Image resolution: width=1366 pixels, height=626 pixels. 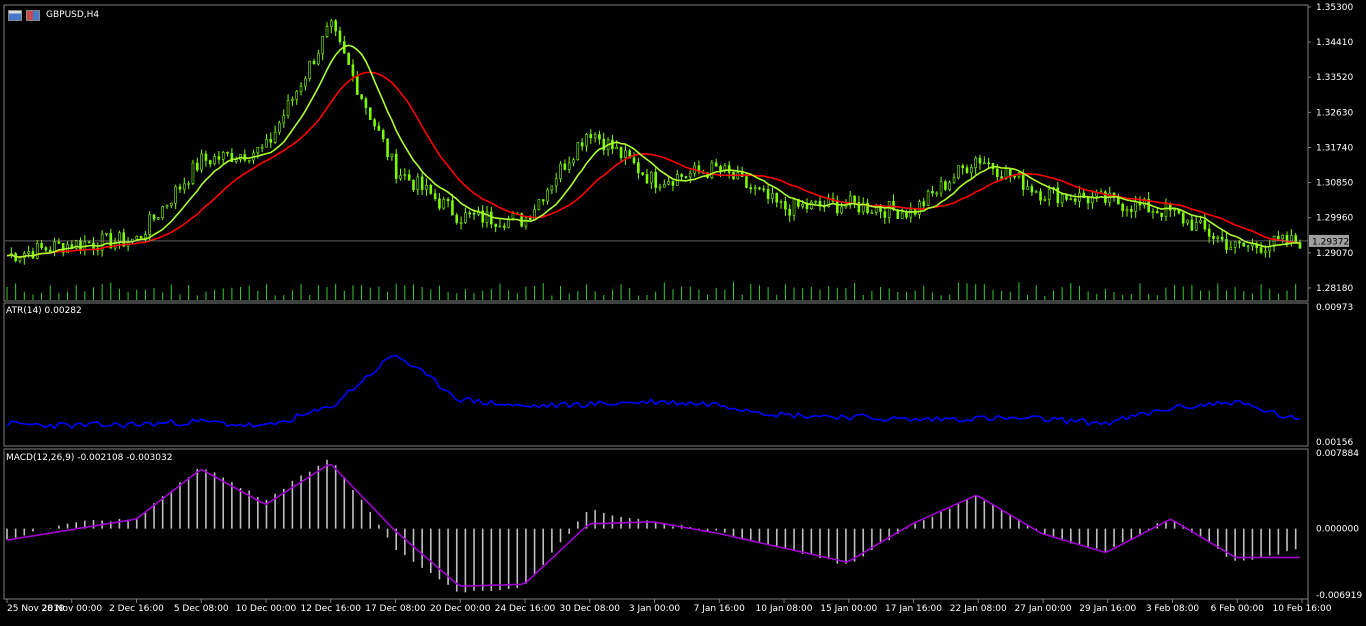 What do you see at coordinates (1334, 184) in the screenshot?
I see `price-axis-label: 1.30850` at bounding box center [1334, 184].